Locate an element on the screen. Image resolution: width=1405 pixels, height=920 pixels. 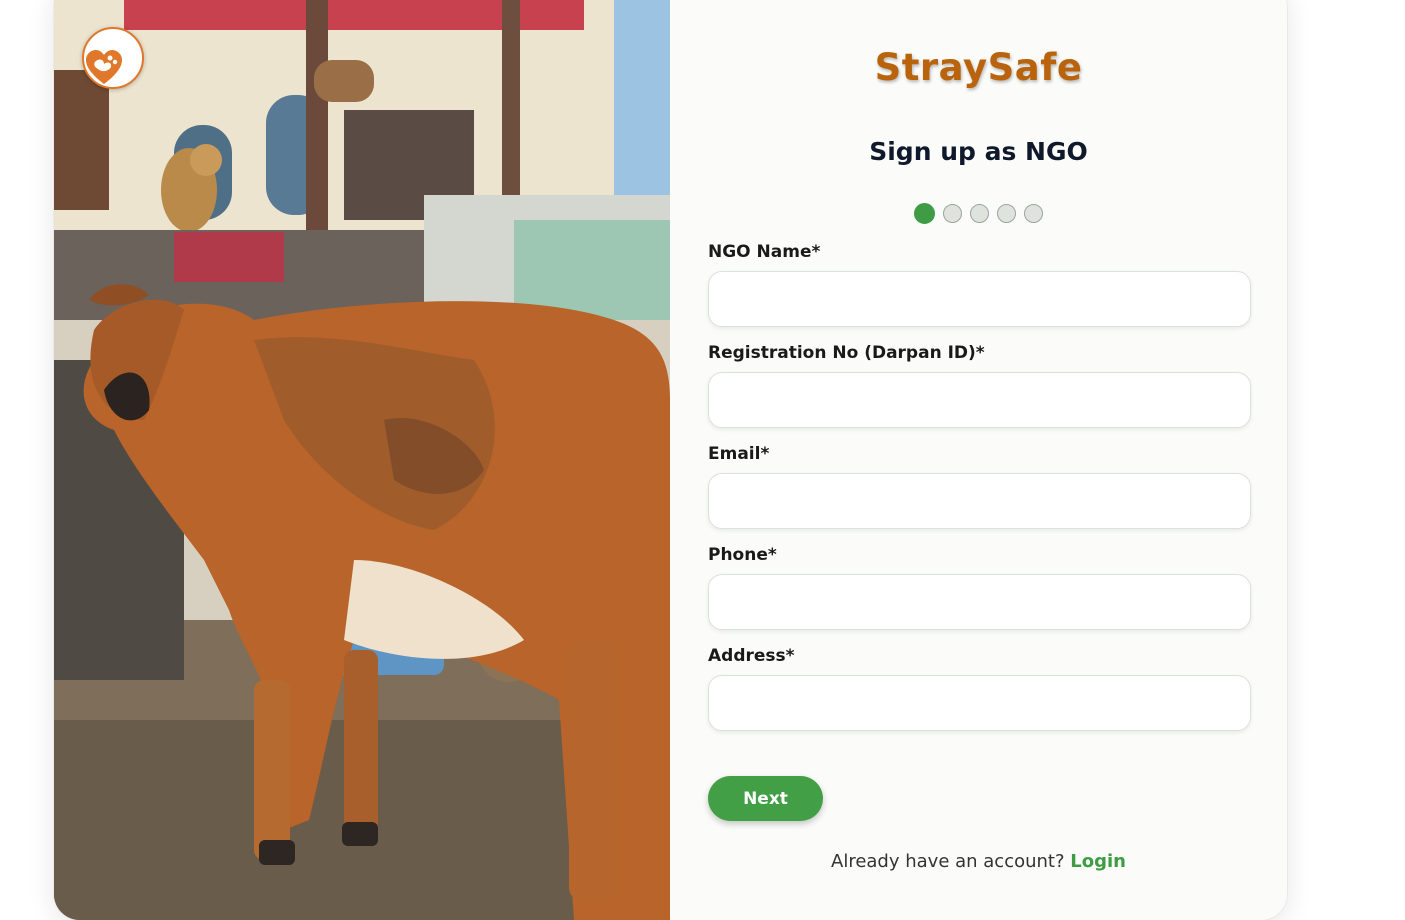
heart-paw-logo-icon is located at coordinates (113, 58).